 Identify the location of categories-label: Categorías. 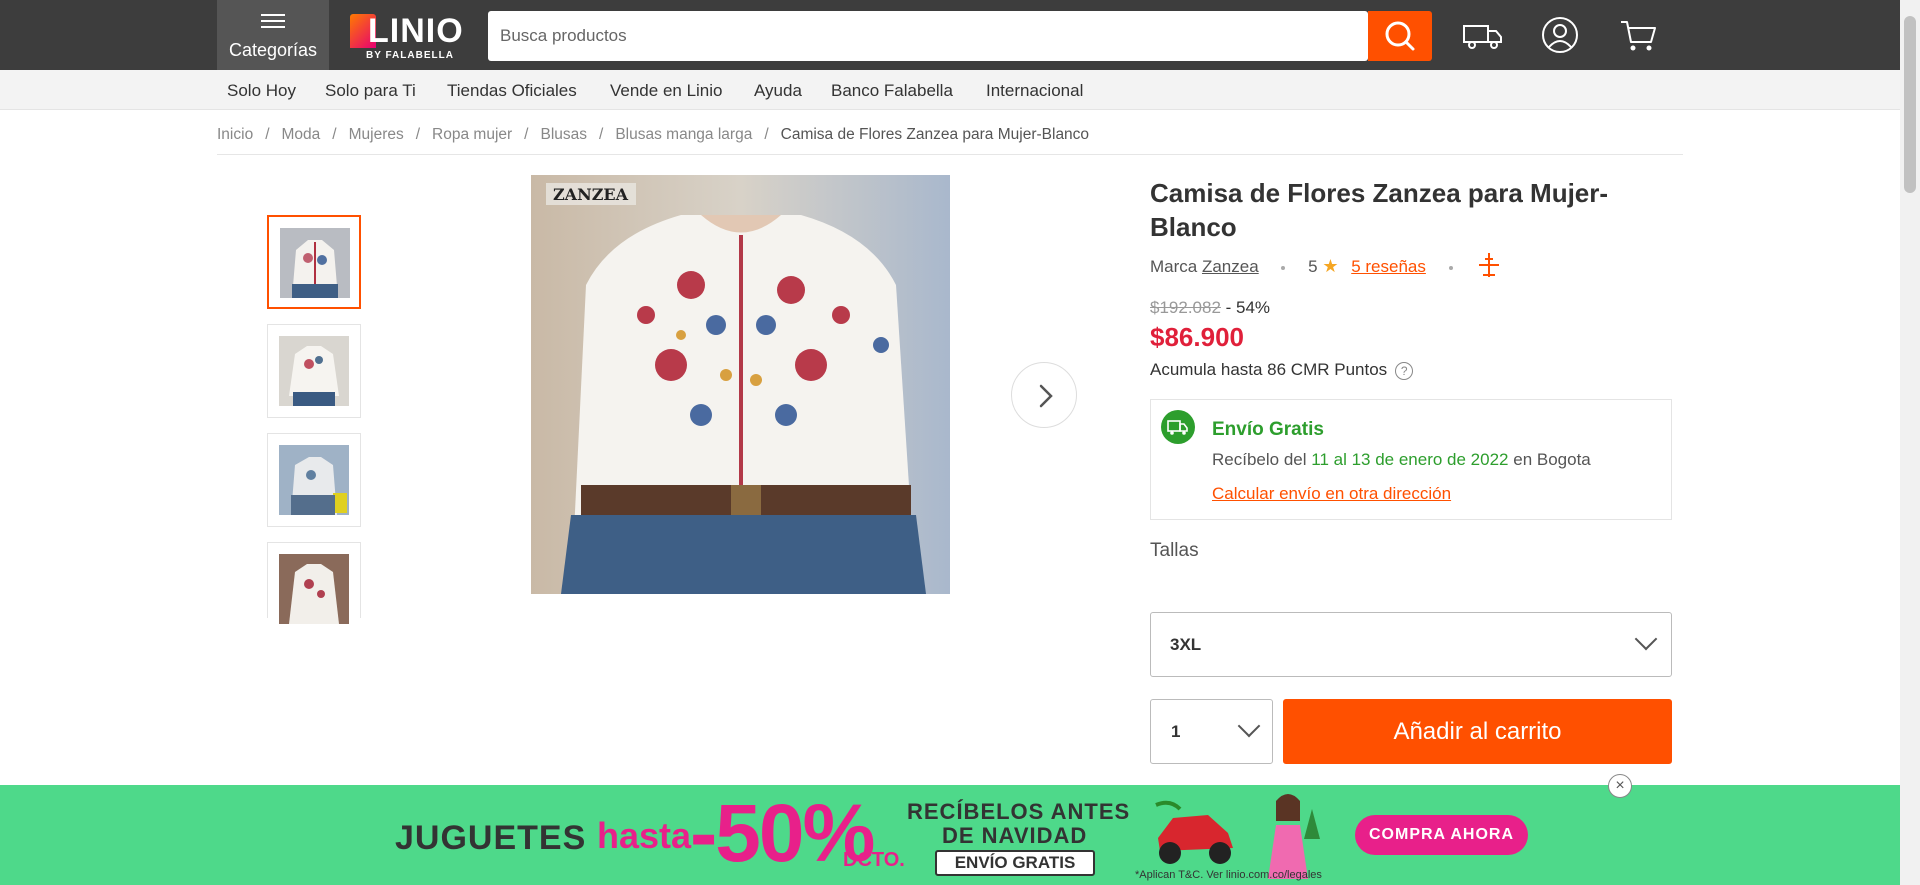
(273, 50).